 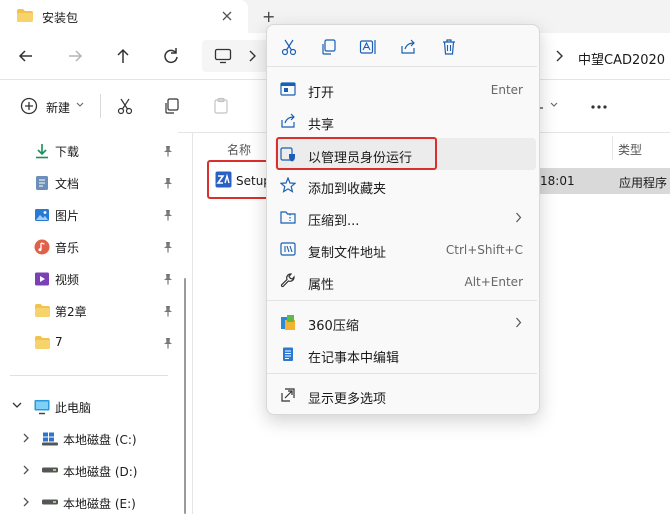 What do you see at coordinates (221, 106) in the screenshot?
I see `paste-icon` at bounding box center [221, 106].